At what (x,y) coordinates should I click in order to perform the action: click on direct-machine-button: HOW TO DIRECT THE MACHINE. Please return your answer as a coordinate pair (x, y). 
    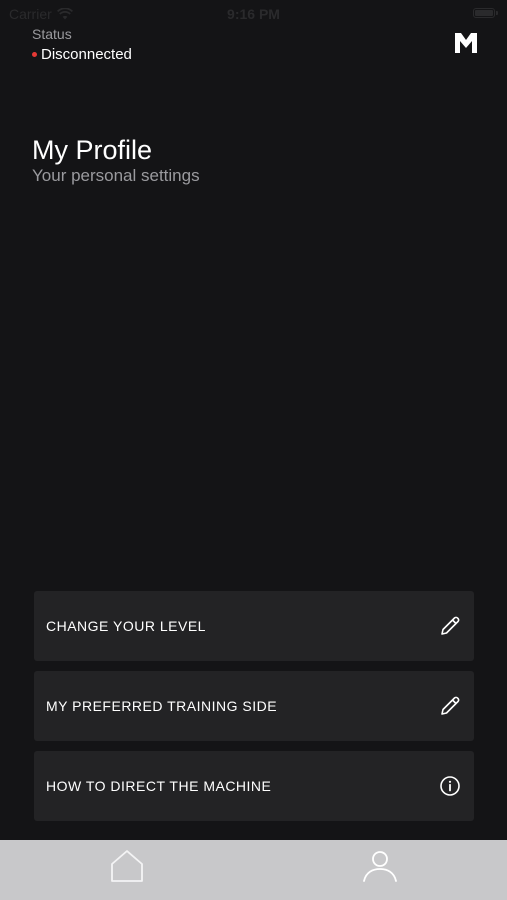
    Looking at the image, I should click on (254, 786).